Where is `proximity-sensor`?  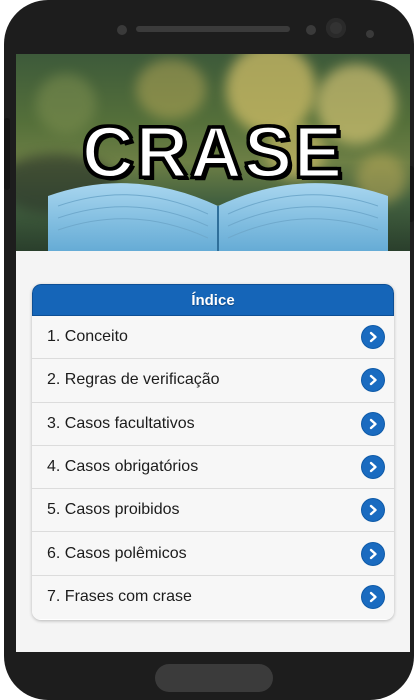
proximity-sensor is located at coordinates (122, 30).